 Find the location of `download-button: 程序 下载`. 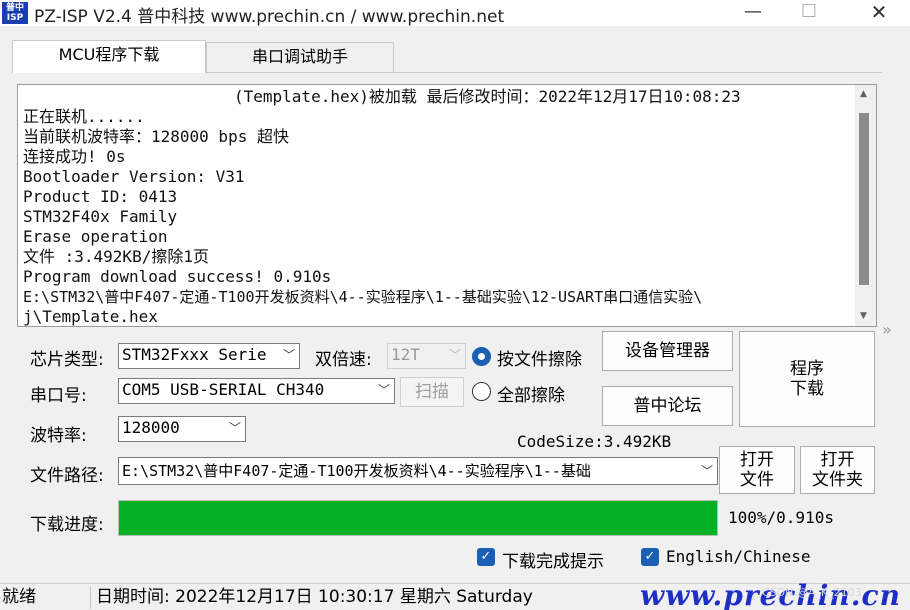

download-button: 程序 下载 is located at coordinates (807, 379).